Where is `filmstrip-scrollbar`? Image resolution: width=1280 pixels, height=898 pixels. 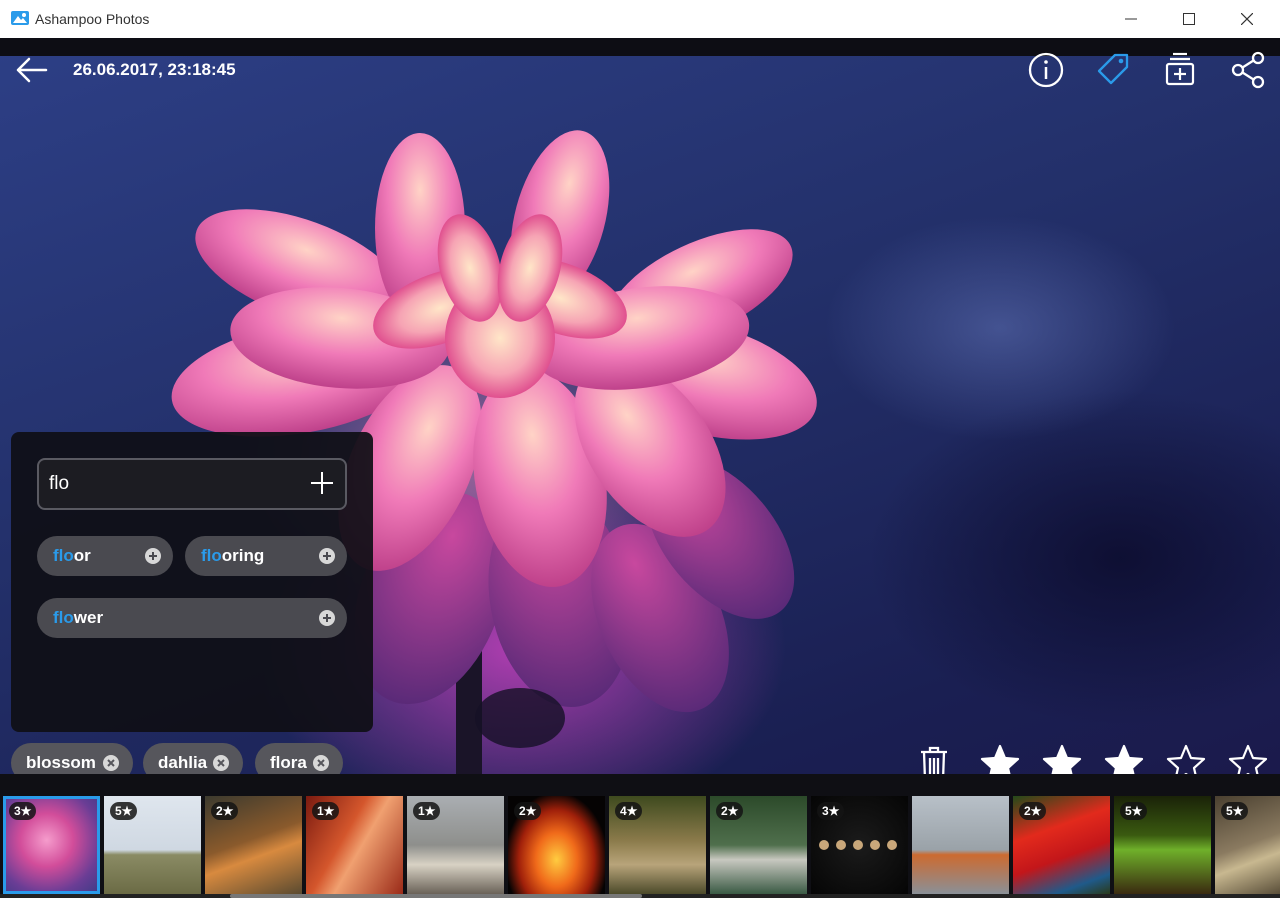 filmstrip-scrollbar is located at coordinates (436, 896).